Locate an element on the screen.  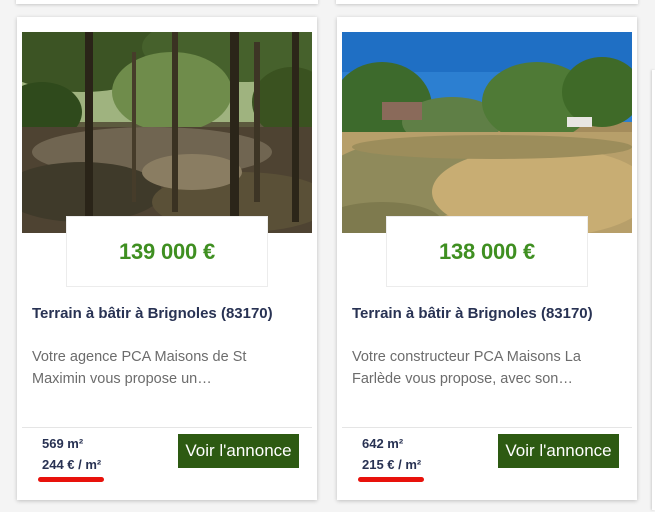
price: 139 000 € is located at coordinates (167, 251).